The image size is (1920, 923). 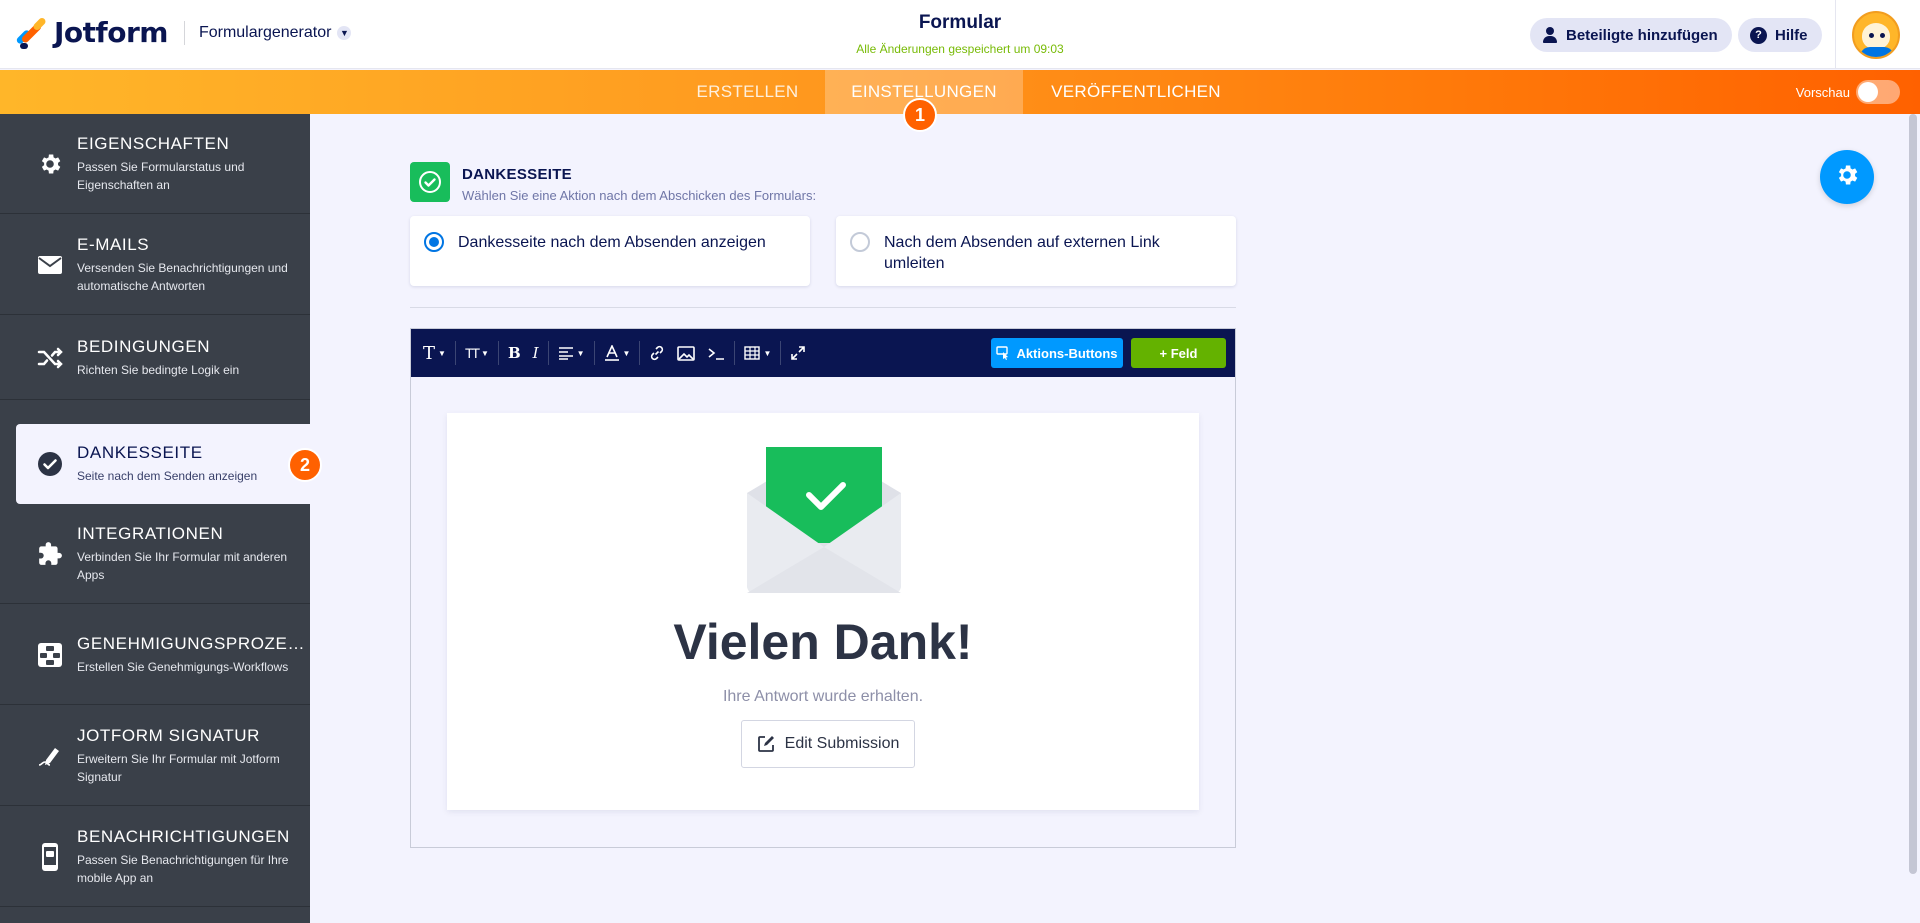 I want to click on section-title: DANKESSEITE, so click(x=517, y=174).